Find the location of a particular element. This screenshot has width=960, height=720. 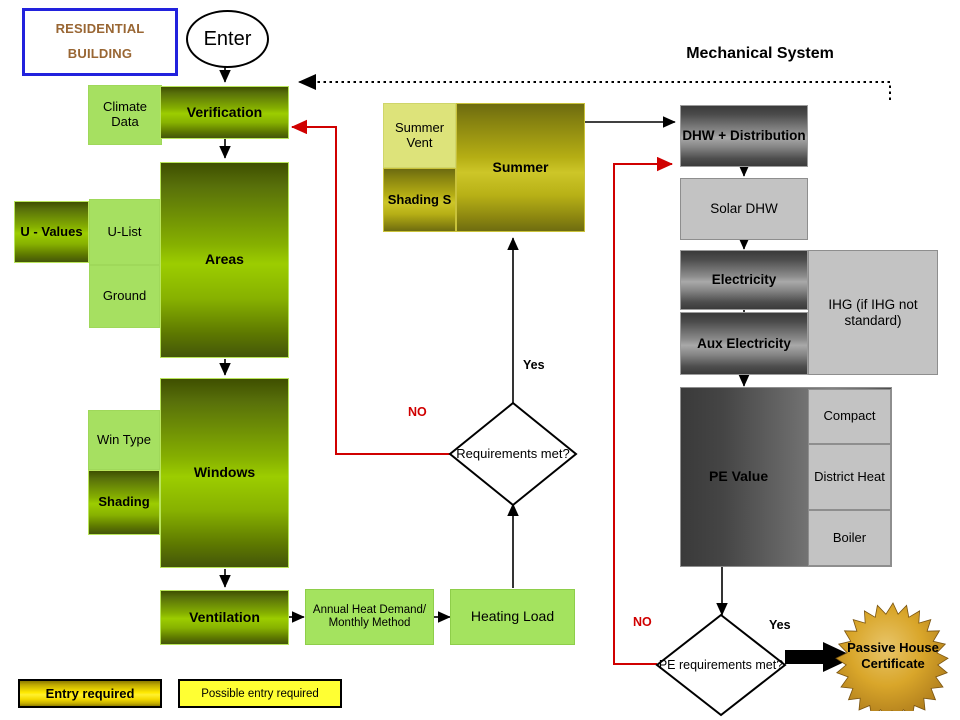

node-heating-load: Heating Load is located at coordinates (512, 617).